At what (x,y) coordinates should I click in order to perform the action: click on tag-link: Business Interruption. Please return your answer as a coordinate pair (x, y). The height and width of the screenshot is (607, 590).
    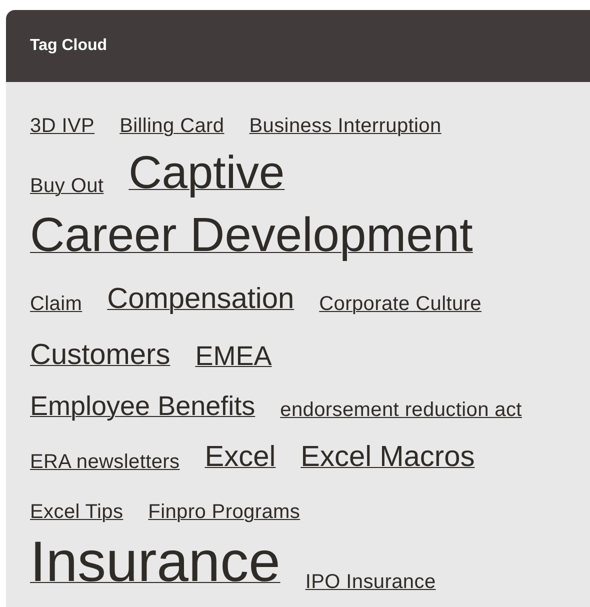
    Looking at the image, I should click on (345, 126).